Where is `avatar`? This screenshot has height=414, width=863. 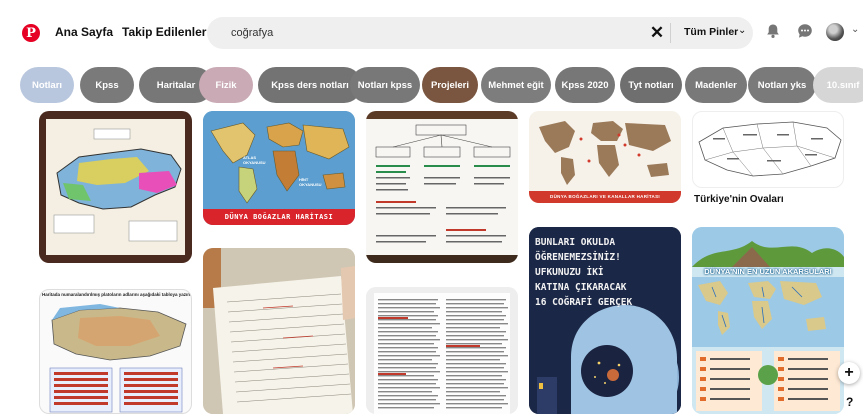
avatar is located at coordinates (835, 32).